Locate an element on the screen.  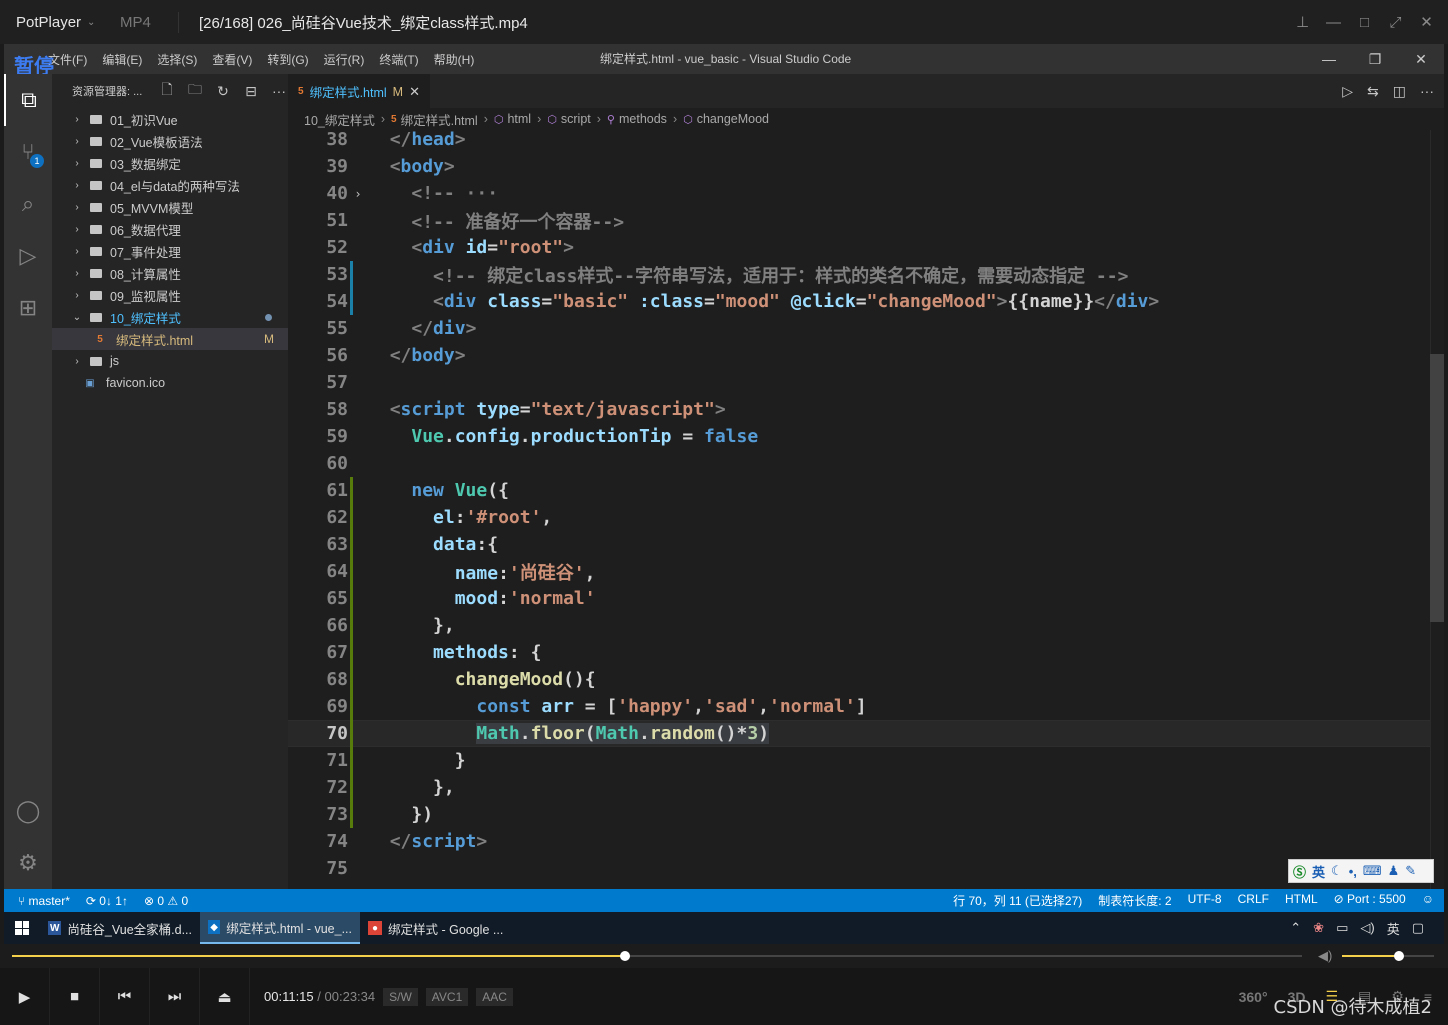
tray-language: 英 is located at coordinates (1393, 928).